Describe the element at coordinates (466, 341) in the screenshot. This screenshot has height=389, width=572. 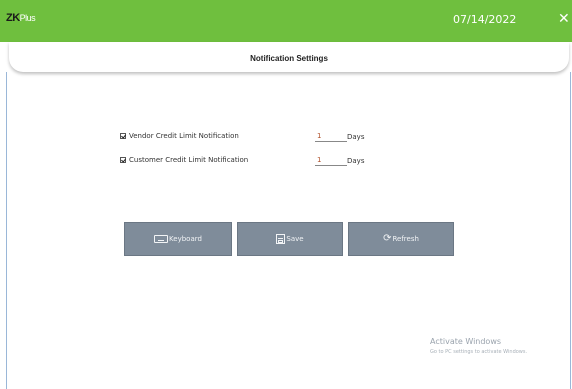
I see `activate-windows-title: Activate Windows` at that location.